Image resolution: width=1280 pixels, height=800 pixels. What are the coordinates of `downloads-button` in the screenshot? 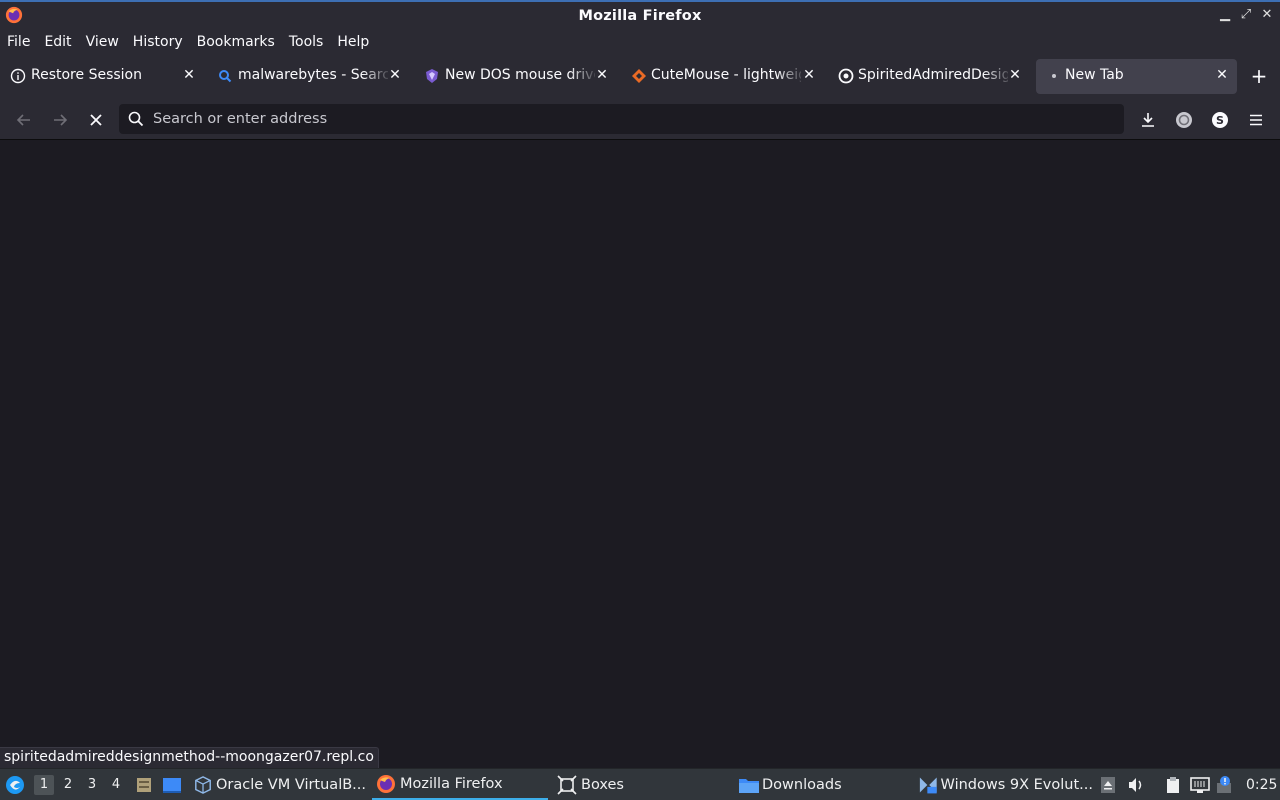 It's located at (1148, 120).